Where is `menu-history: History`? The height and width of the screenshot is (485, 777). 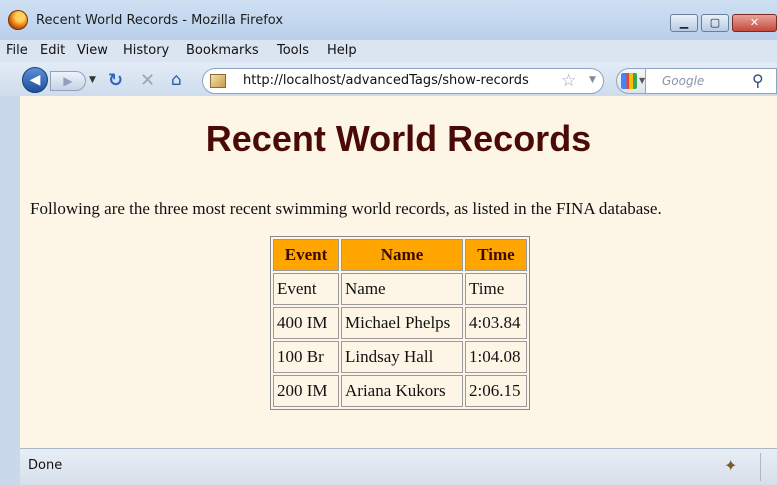 menu-history: History is located at coordinates (146, 50).